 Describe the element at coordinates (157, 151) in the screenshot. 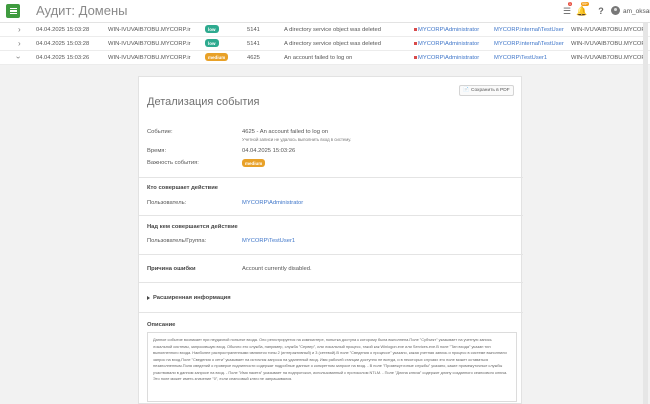

I see `time-label: Время:` at that location.